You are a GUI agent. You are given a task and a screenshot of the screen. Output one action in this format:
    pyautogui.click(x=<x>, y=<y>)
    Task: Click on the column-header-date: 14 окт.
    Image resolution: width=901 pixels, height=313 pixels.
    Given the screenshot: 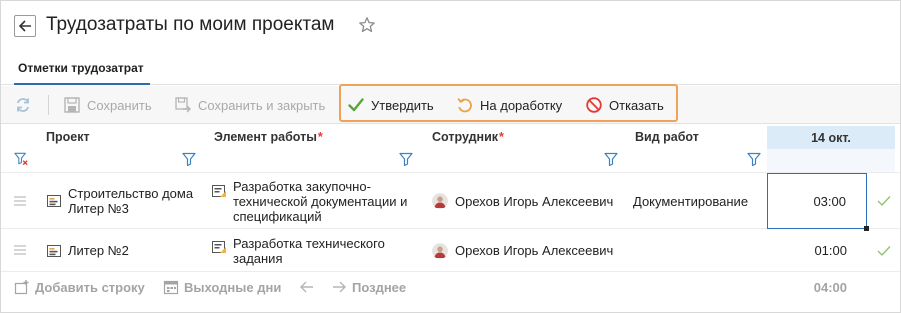 What is the action you would take?
    pyautogui.click(x=831, y=137)
    